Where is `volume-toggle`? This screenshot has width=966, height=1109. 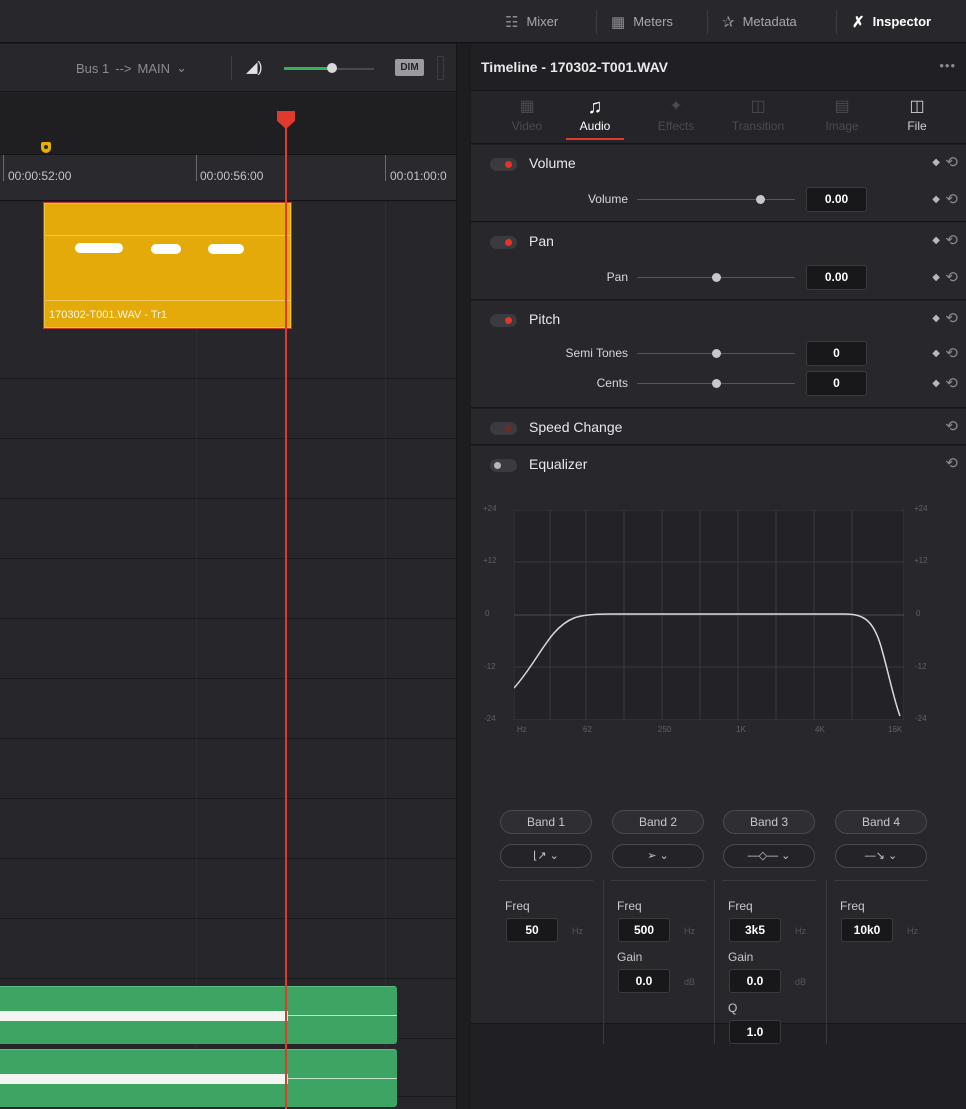
volume-toggle is located at coordinates (503, 164).